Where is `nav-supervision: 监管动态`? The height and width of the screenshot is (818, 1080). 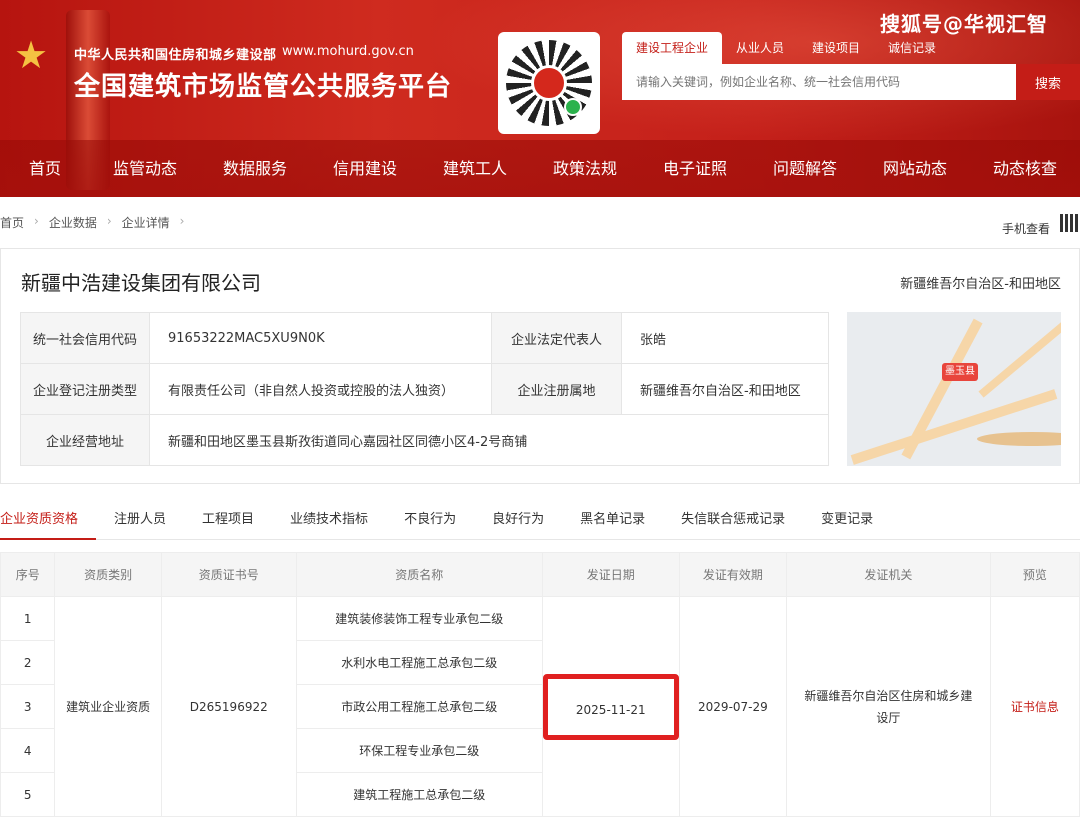 nav-supervision: 监管动态 is located at coordinates (145, 168).